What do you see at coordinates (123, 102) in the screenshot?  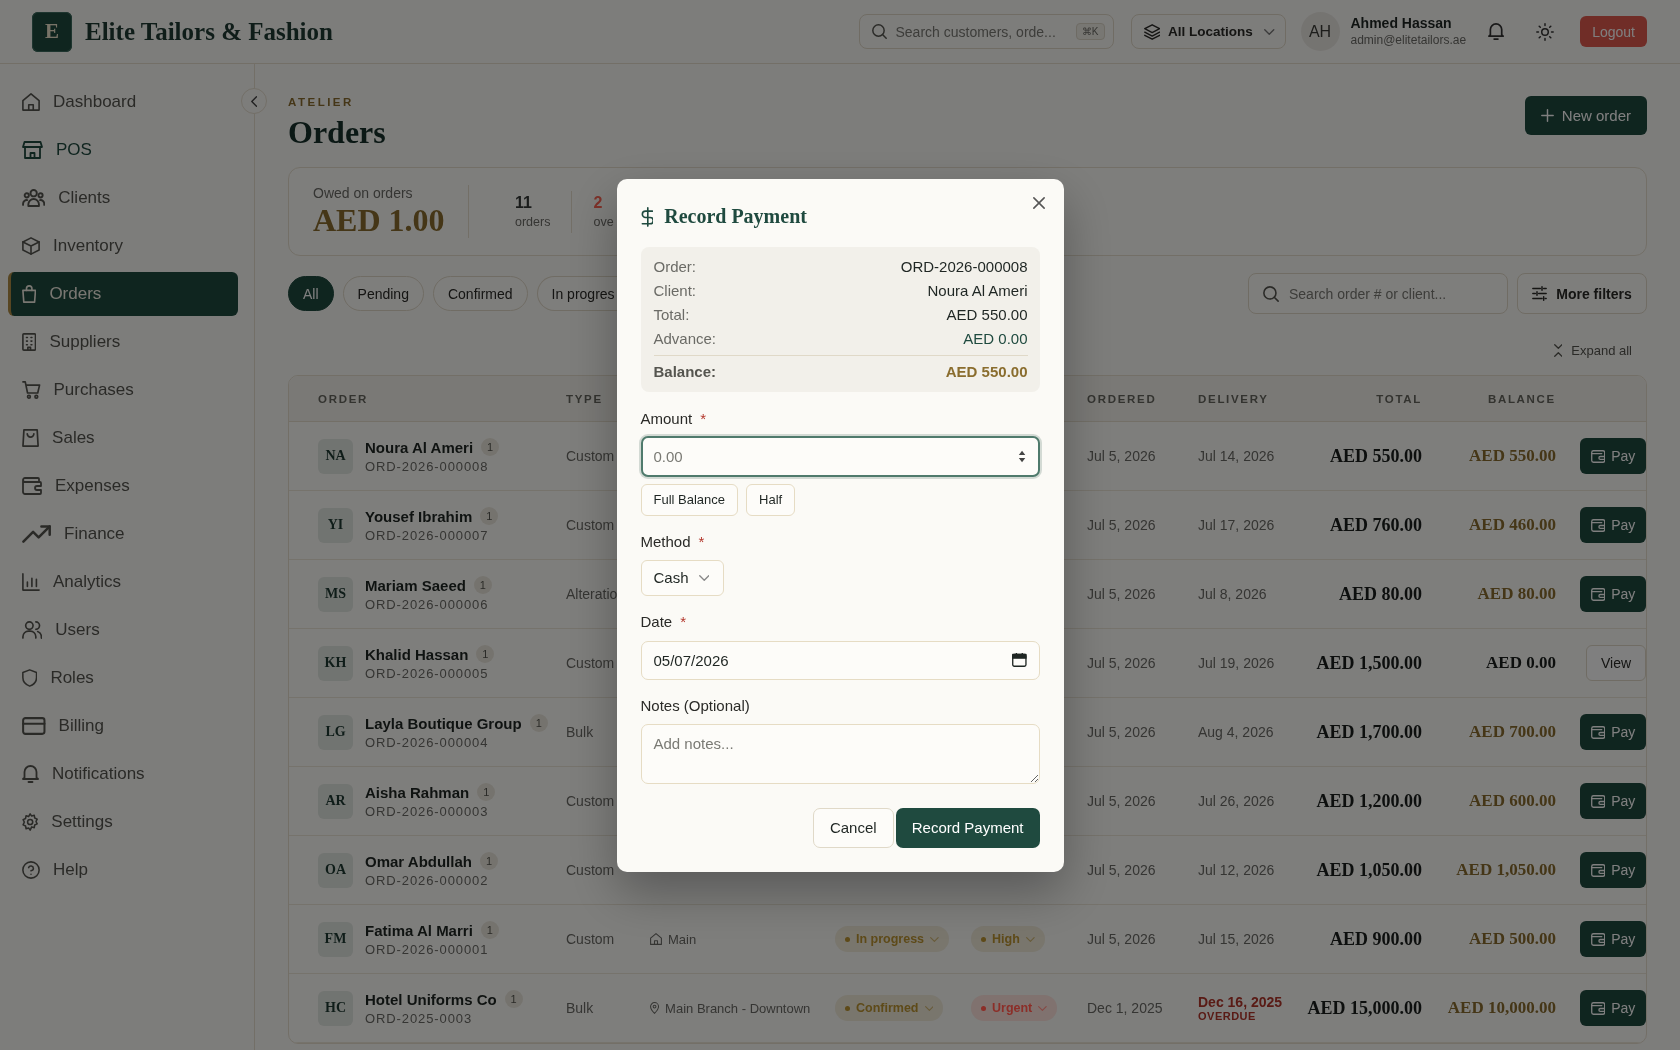 I see `sidebar-item: Dashboard` at bounding box center [123, 102].